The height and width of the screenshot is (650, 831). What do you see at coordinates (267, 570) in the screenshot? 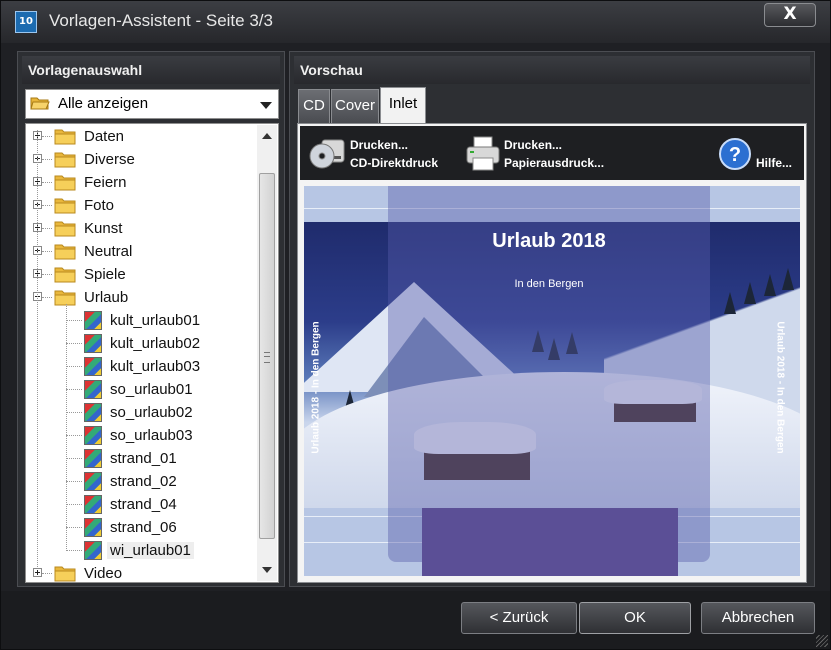
I see `scroll-down-icon` at bounding box center [267, 570].